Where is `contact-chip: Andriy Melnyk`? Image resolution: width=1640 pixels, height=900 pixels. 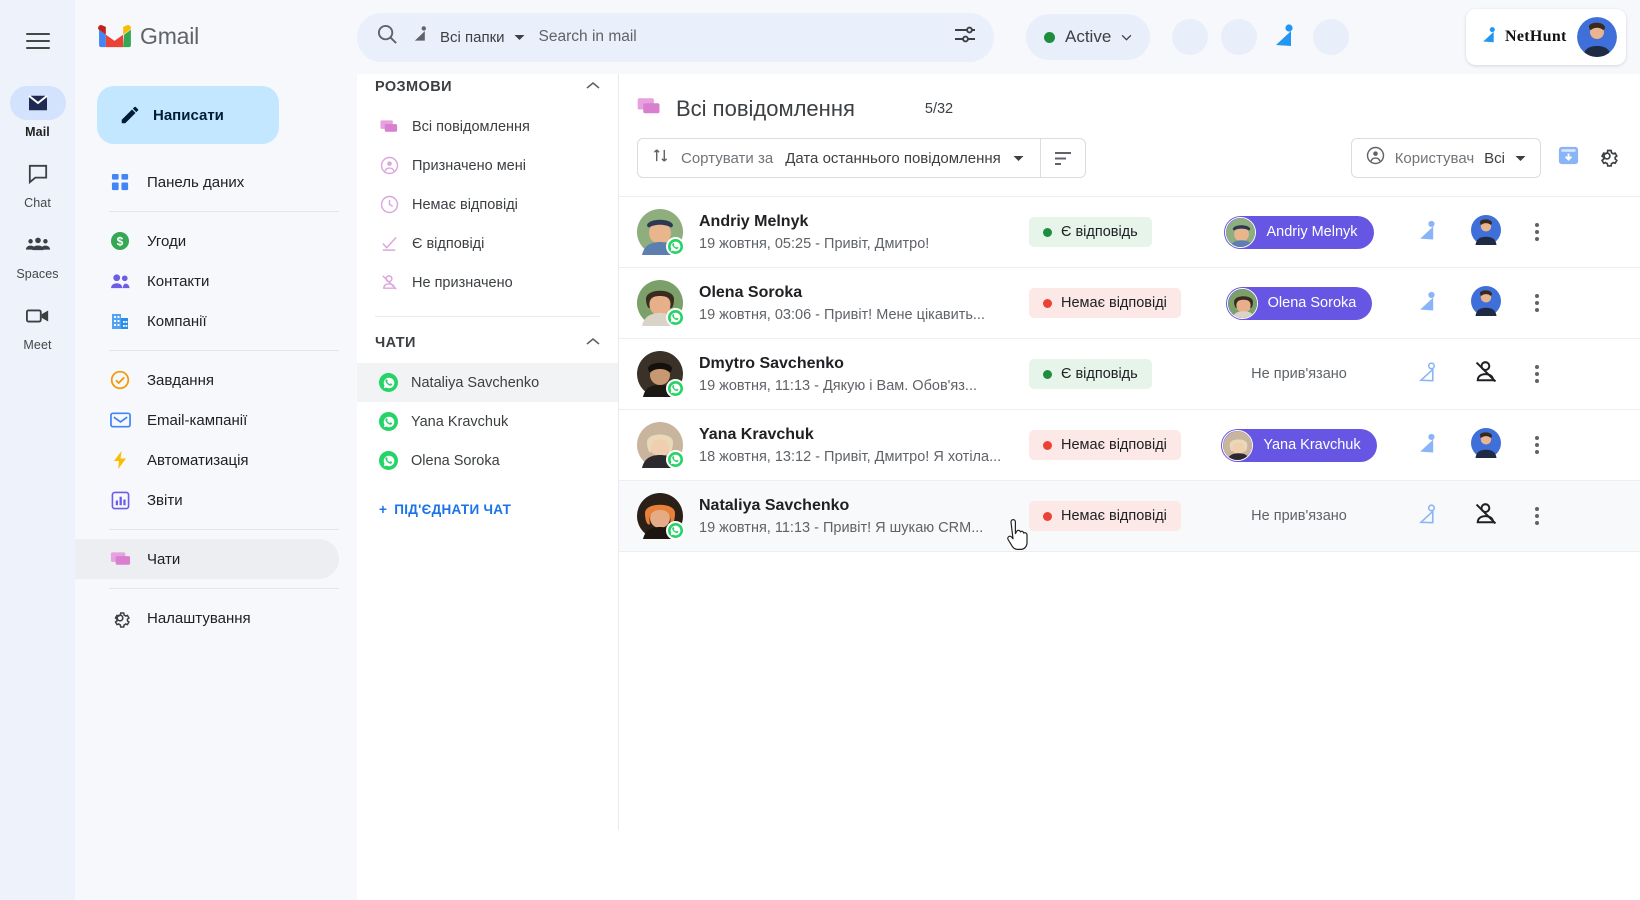
contact-chip: Andriy Melnyk is located at coordinates (1299, 232).